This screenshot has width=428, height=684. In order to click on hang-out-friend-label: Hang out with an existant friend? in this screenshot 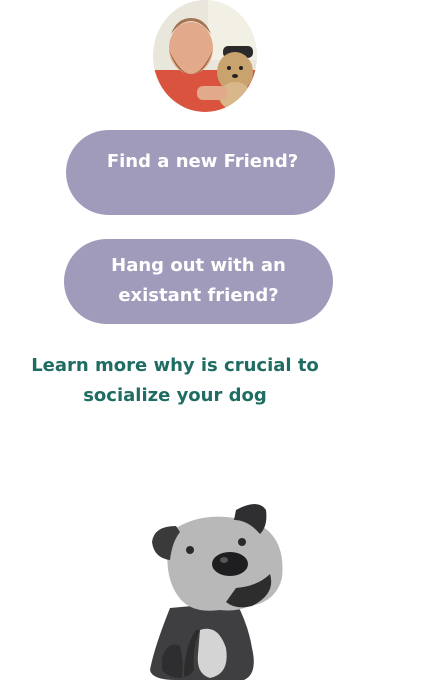, I will do `click(198, 280)`.